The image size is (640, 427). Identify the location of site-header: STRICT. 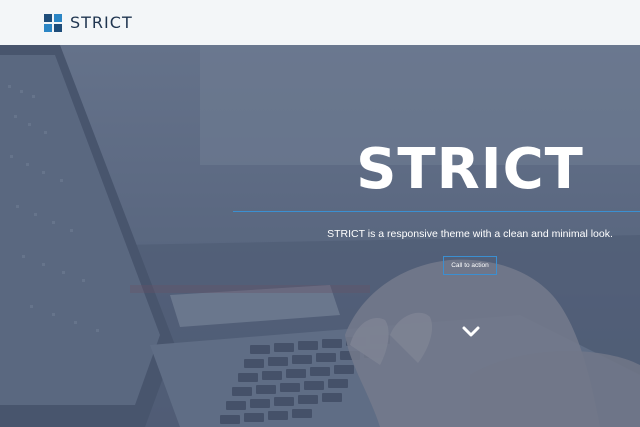
(320, 22).